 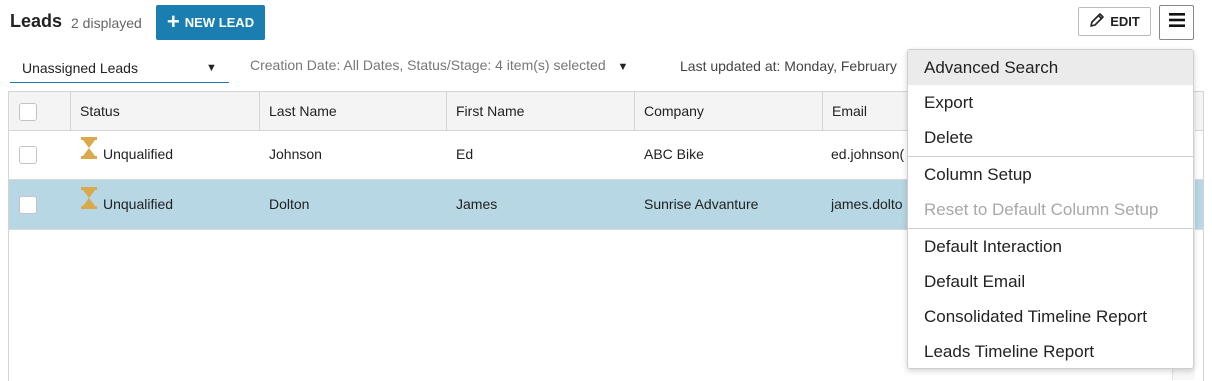 What do you see at coordinates (1050, 102) in the screenshot?
I see `menu-item-export: Export` at bounding box center [1050, 102].